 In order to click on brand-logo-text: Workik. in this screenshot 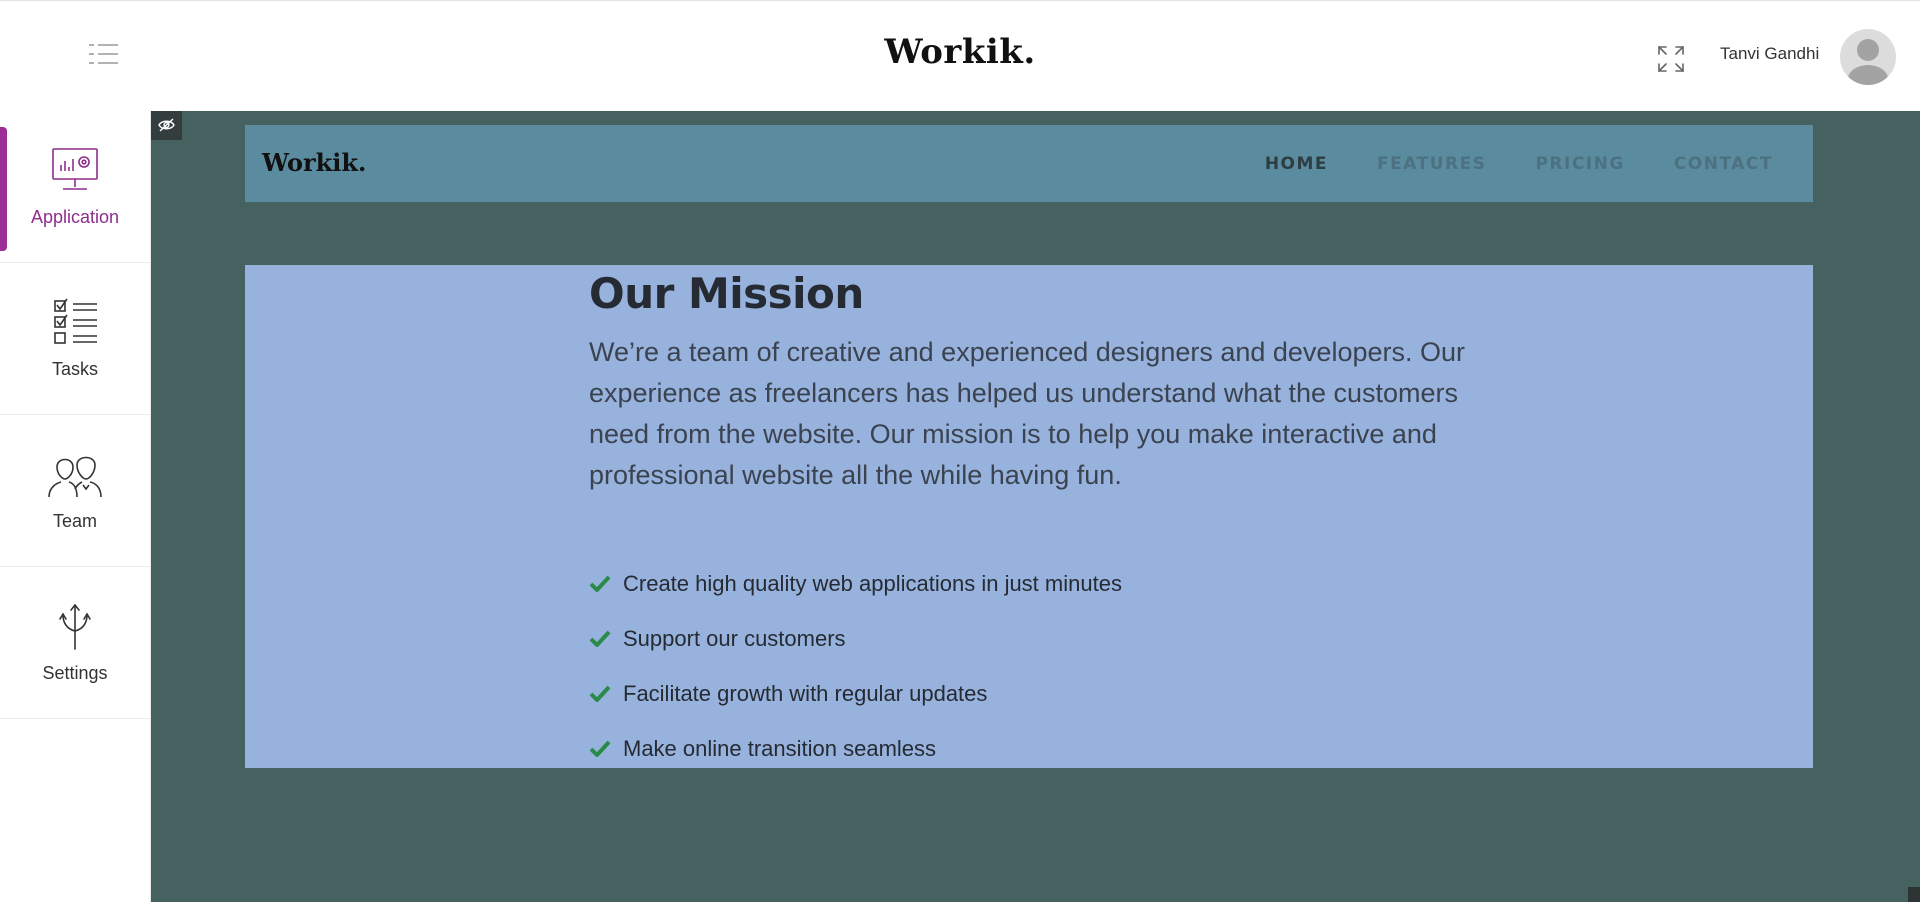, I will do `click(959, 52)`.